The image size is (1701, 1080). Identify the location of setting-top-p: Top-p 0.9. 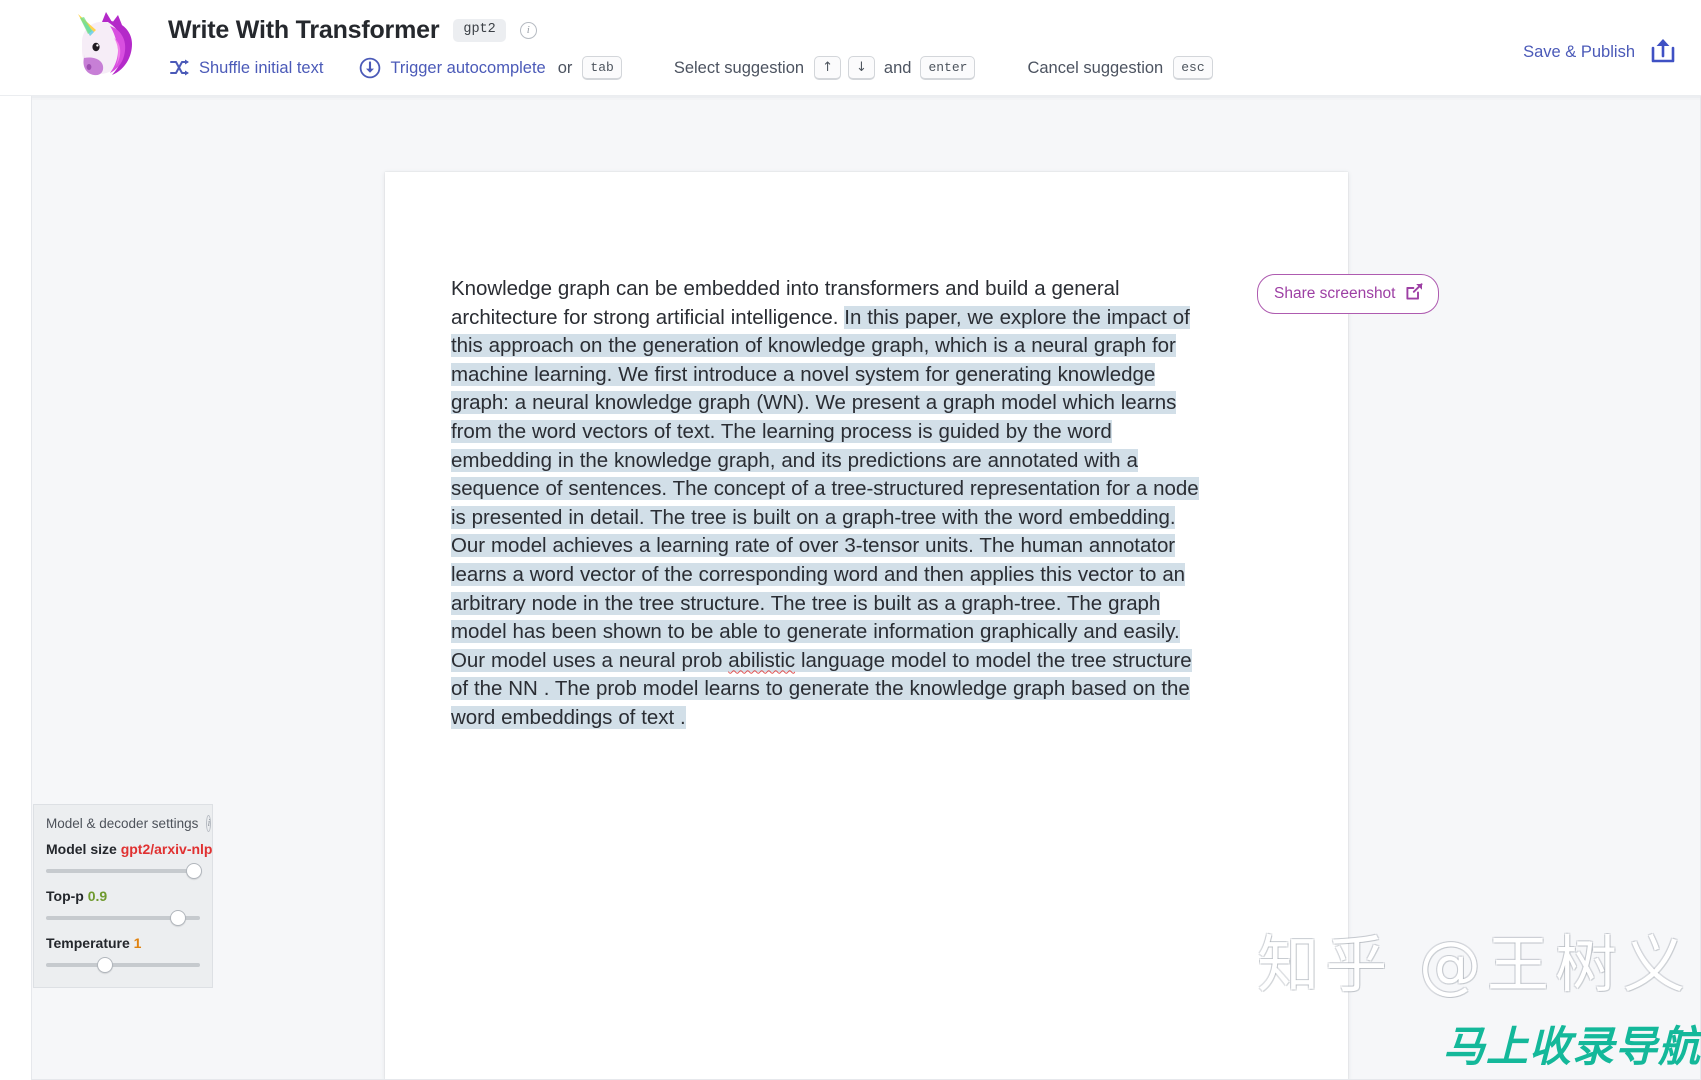
(123, 907).